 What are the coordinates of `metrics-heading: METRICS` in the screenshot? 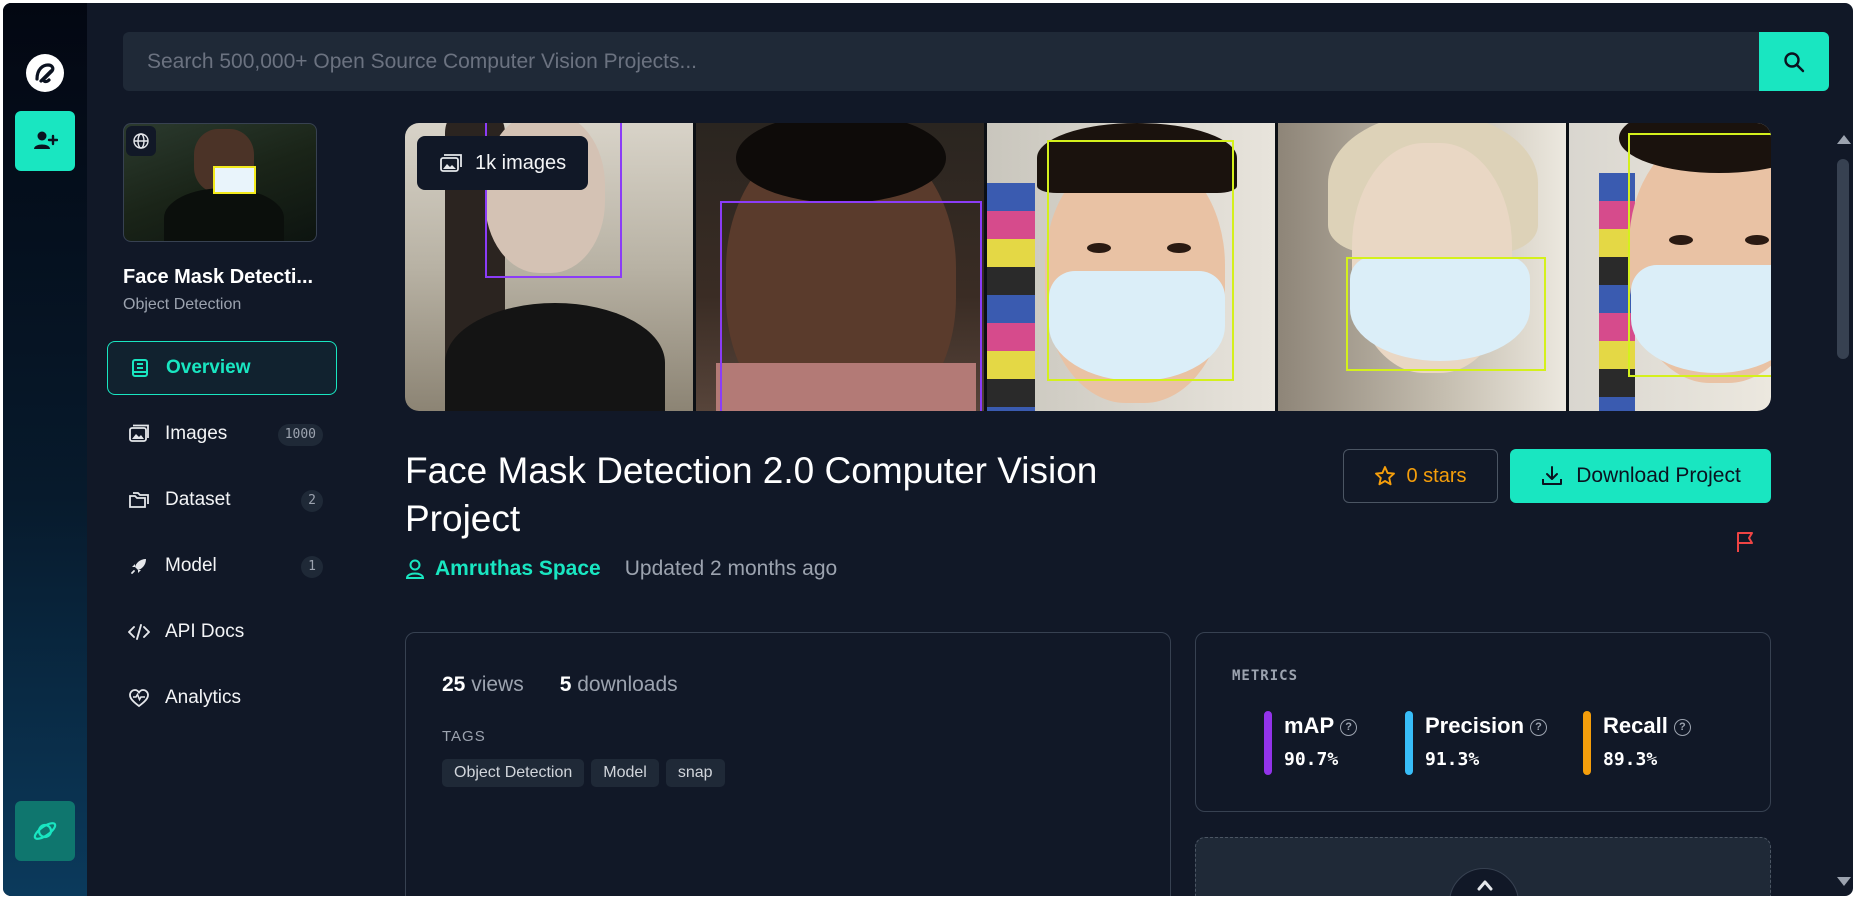 It's located at (1265, 676).